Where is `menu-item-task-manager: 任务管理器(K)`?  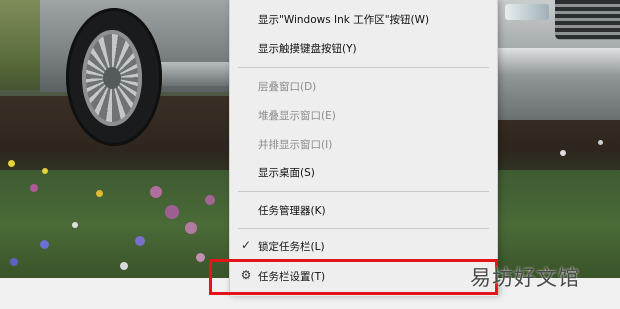 menu-item-task-manager: 任务管理器(K) is located at coordinates (363, 210).